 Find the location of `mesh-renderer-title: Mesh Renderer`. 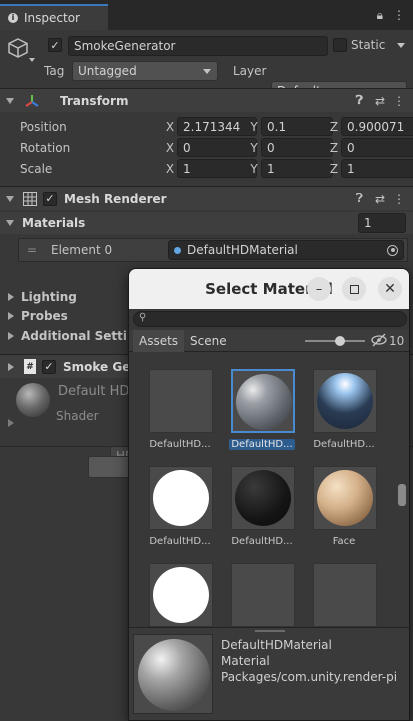

mesh-renderer-title: Mesh Renderer is located at coordinates (115, 198).